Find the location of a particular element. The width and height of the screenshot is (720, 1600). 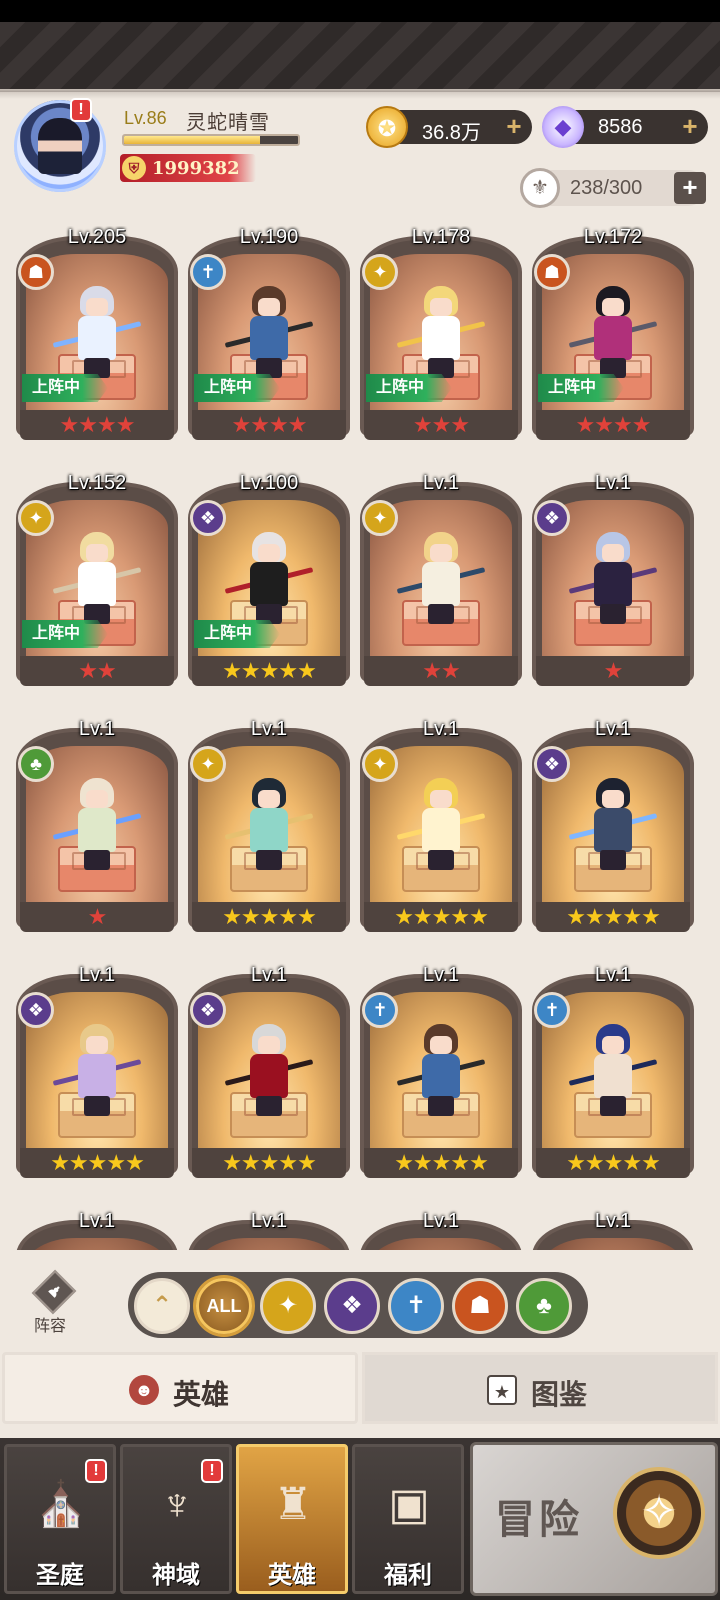

nav-heroes: ♜ 英雄 is located at coordinates (292, 1519).